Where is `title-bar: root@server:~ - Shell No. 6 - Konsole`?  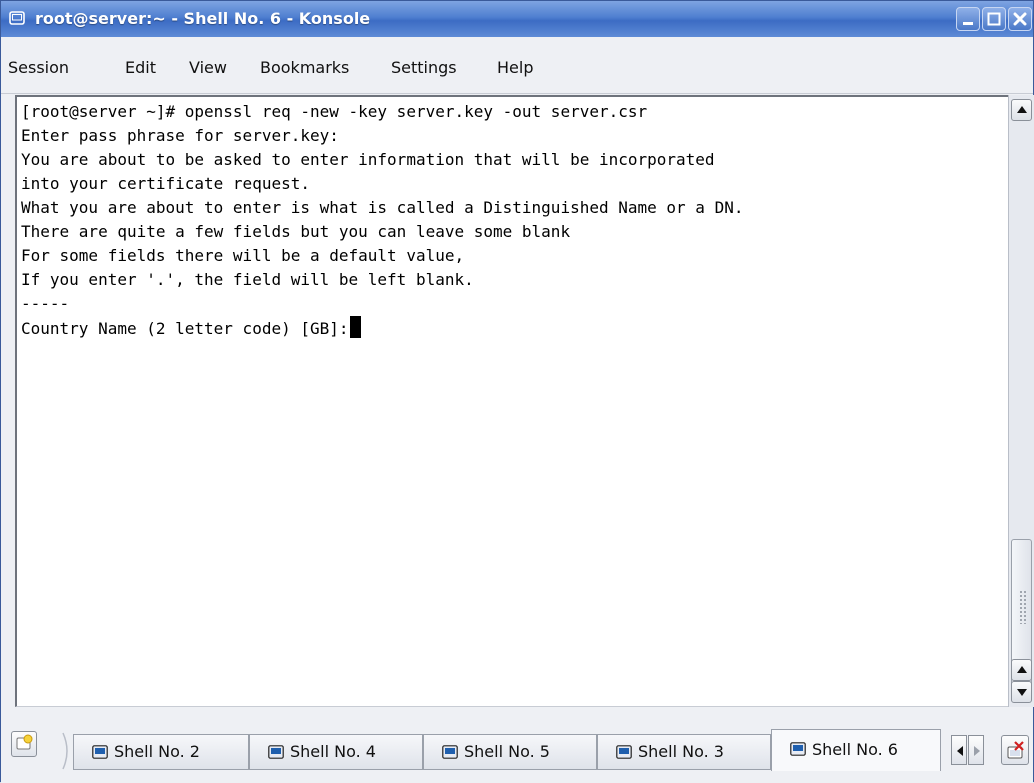 title-bar: root@server:~ - Shell No. 6 - Konsole is located at coordinates (517, 19).